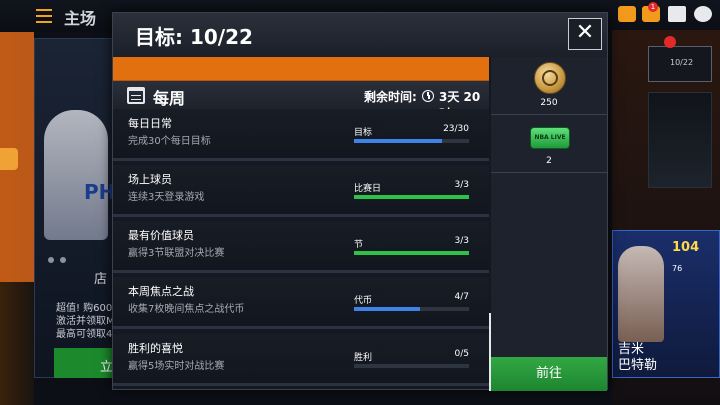 The height and width of the screenshot is (405, 720). Describe the element at coordinates (686, 247) in the screenshot. I see `player-rating: 104` at that location.